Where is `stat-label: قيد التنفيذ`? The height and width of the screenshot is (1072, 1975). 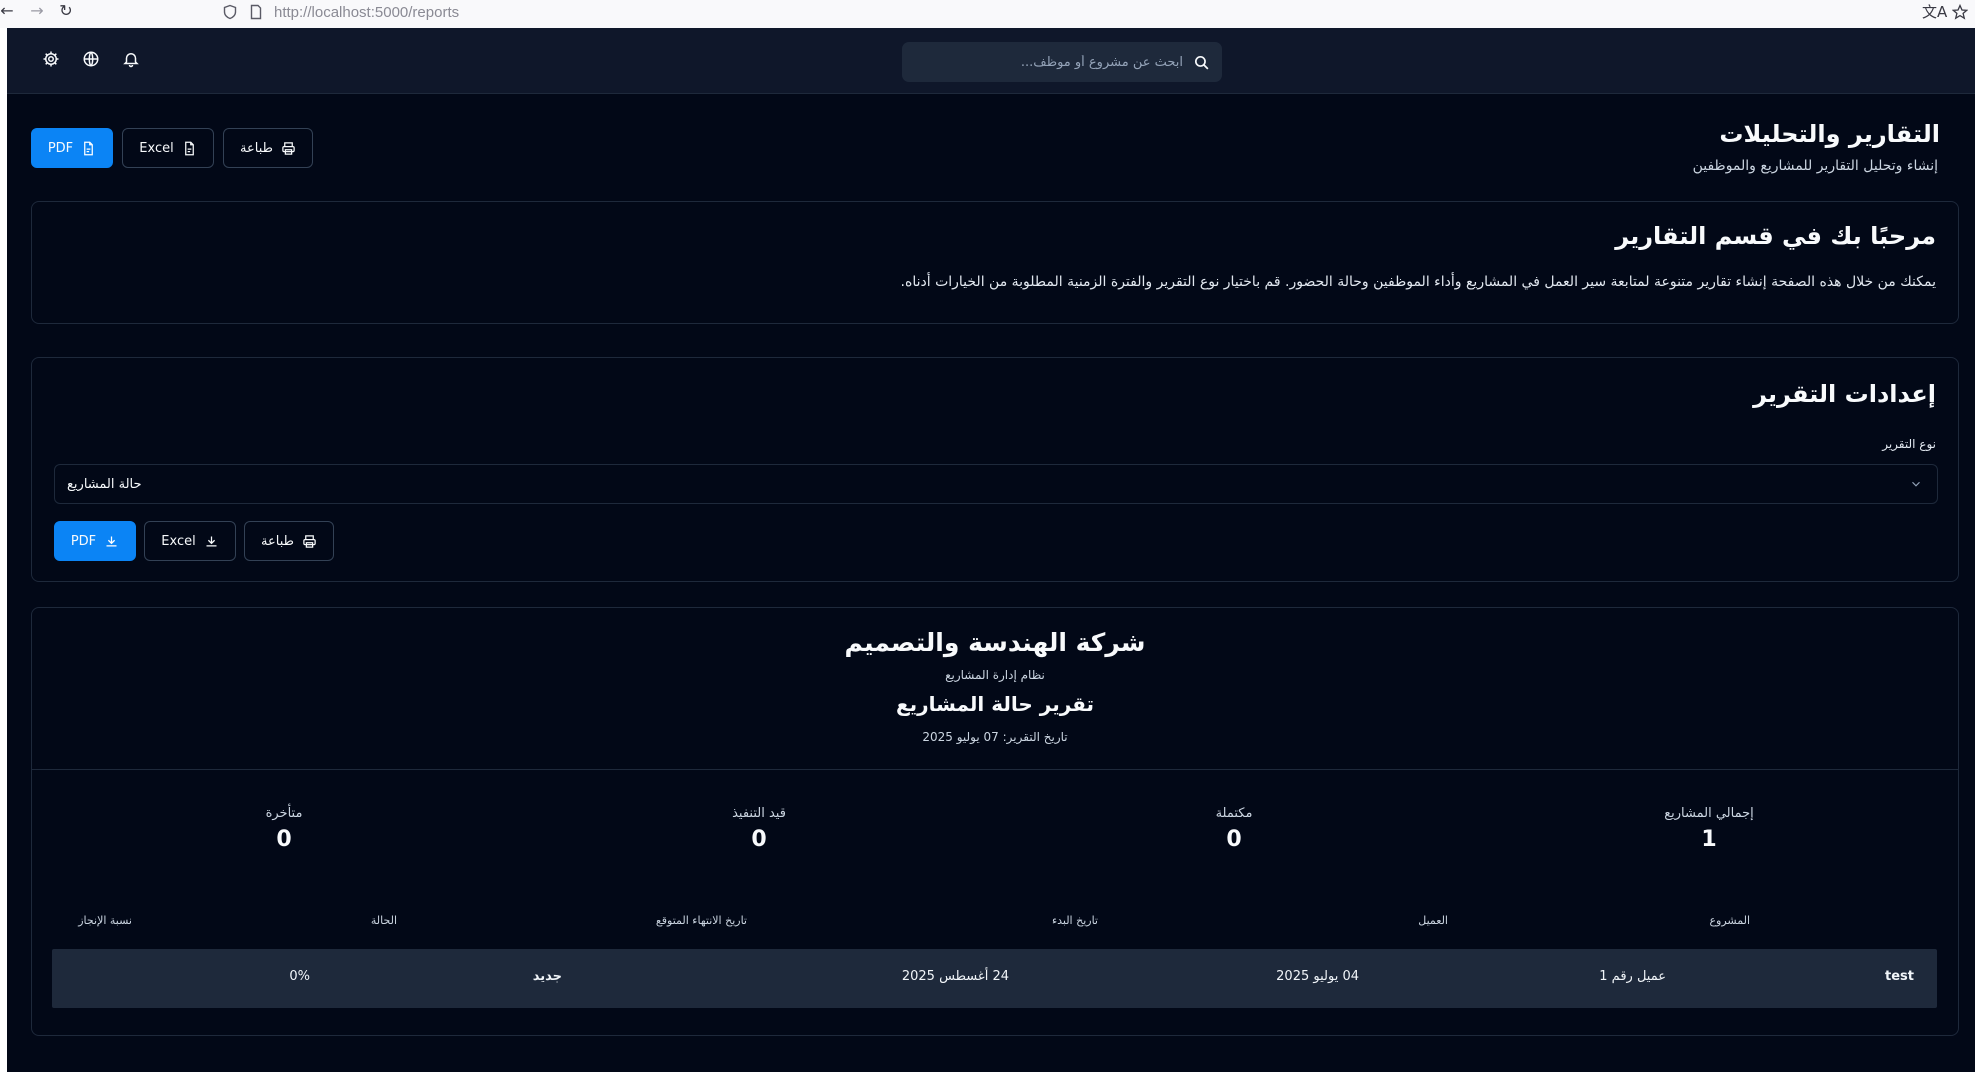 stat-label: قيد التنفيذ is located at coordinates (759, 813).